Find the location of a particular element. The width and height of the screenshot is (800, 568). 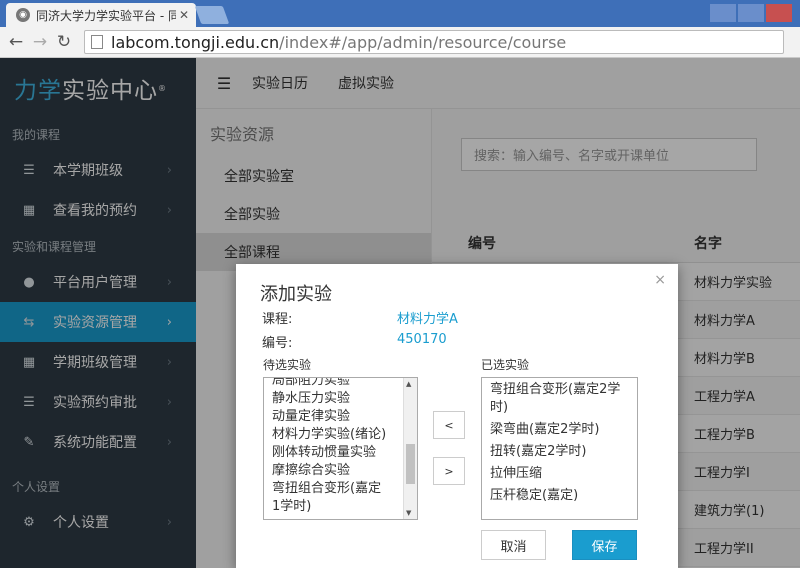

list-item: 刚体转动惯量实验 is located at coordinates (336, 453).